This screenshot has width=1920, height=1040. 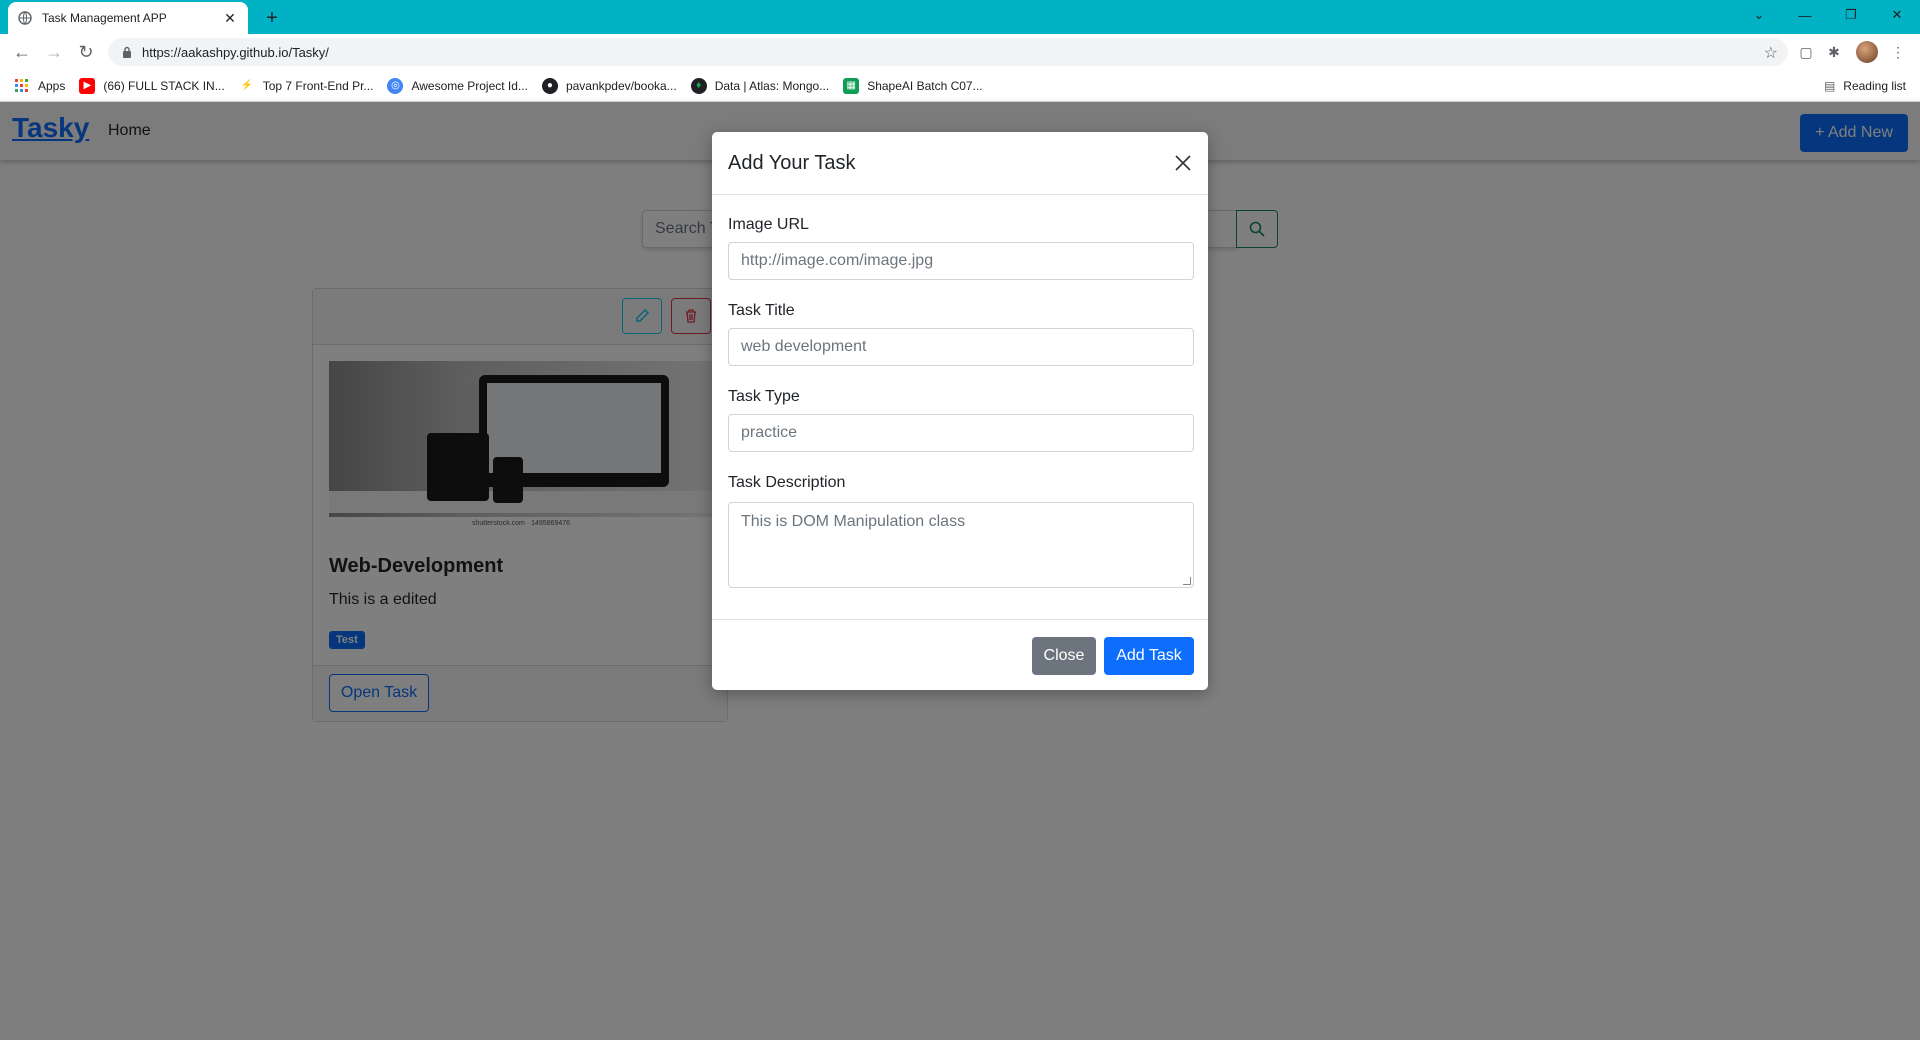 I want to click on modal-header: Add Your Task, so click(x=960, y=163).